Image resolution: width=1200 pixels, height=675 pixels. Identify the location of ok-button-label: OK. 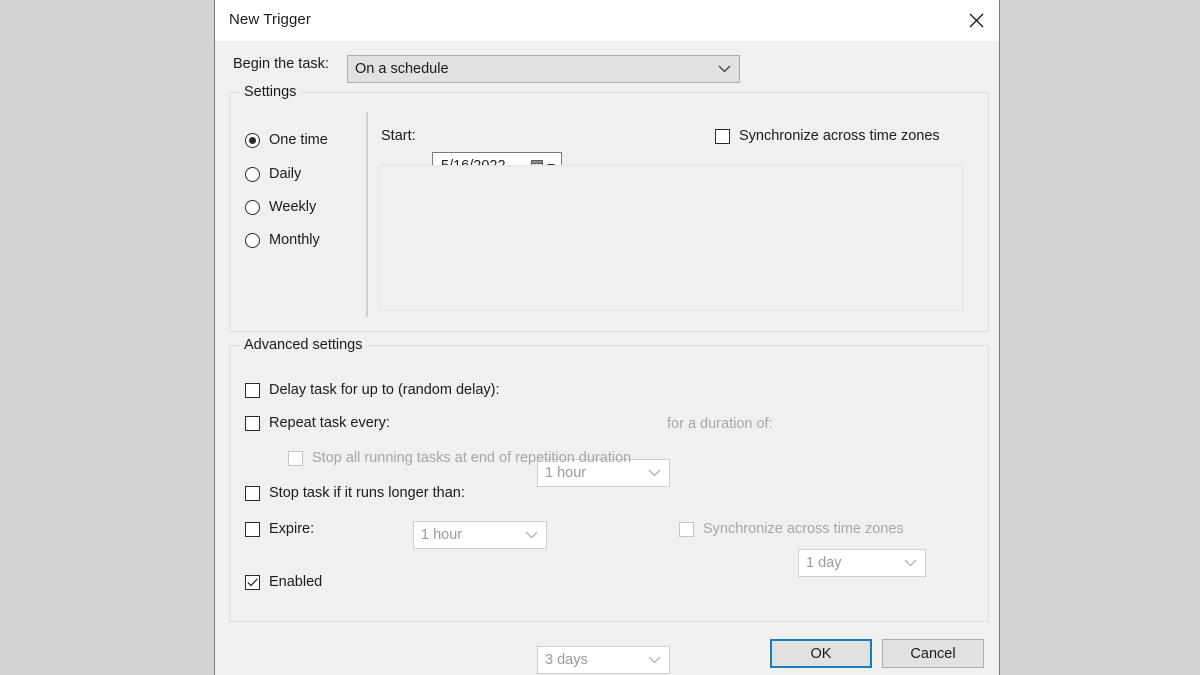
(821, 653).